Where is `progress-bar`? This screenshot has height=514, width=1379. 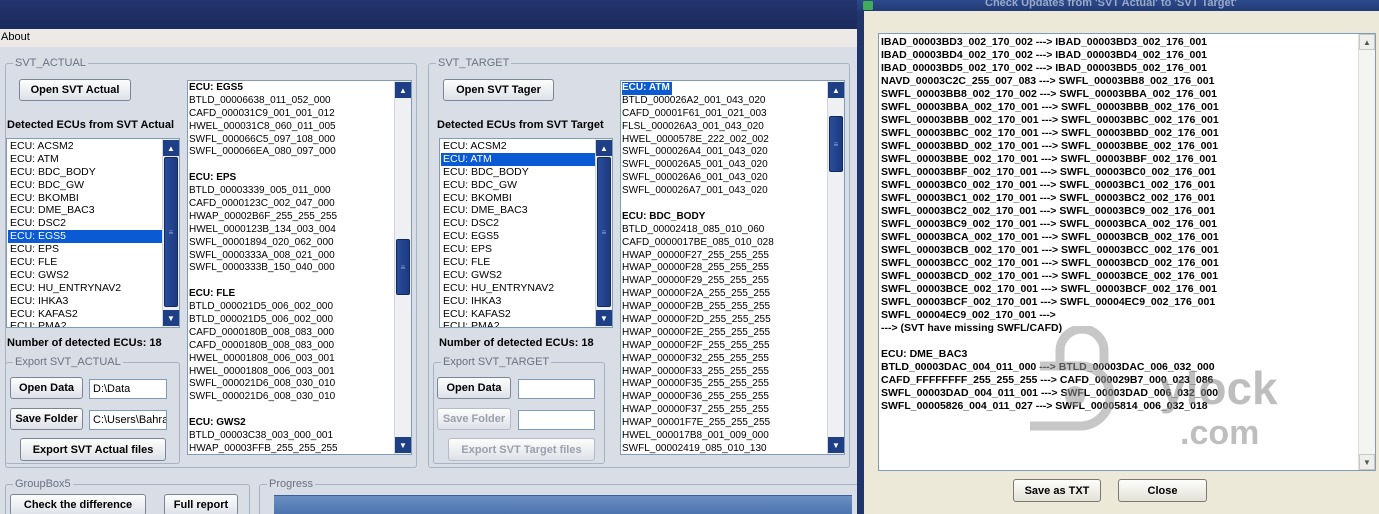
progress-bar is located at coordinates (563, 504).